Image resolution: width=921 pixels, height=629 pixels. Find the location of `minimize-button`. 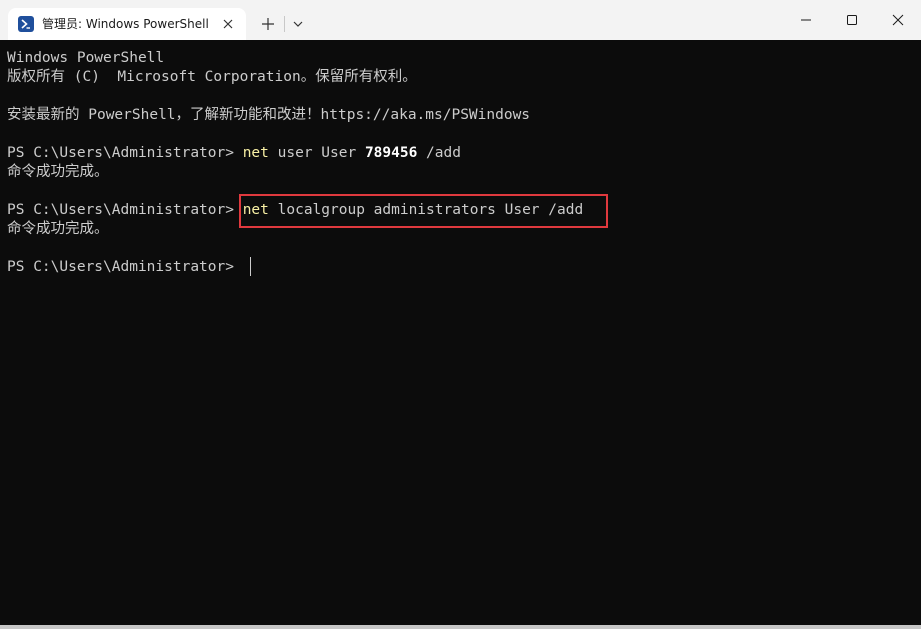

minimize-button is located at coordinates (806, 20).